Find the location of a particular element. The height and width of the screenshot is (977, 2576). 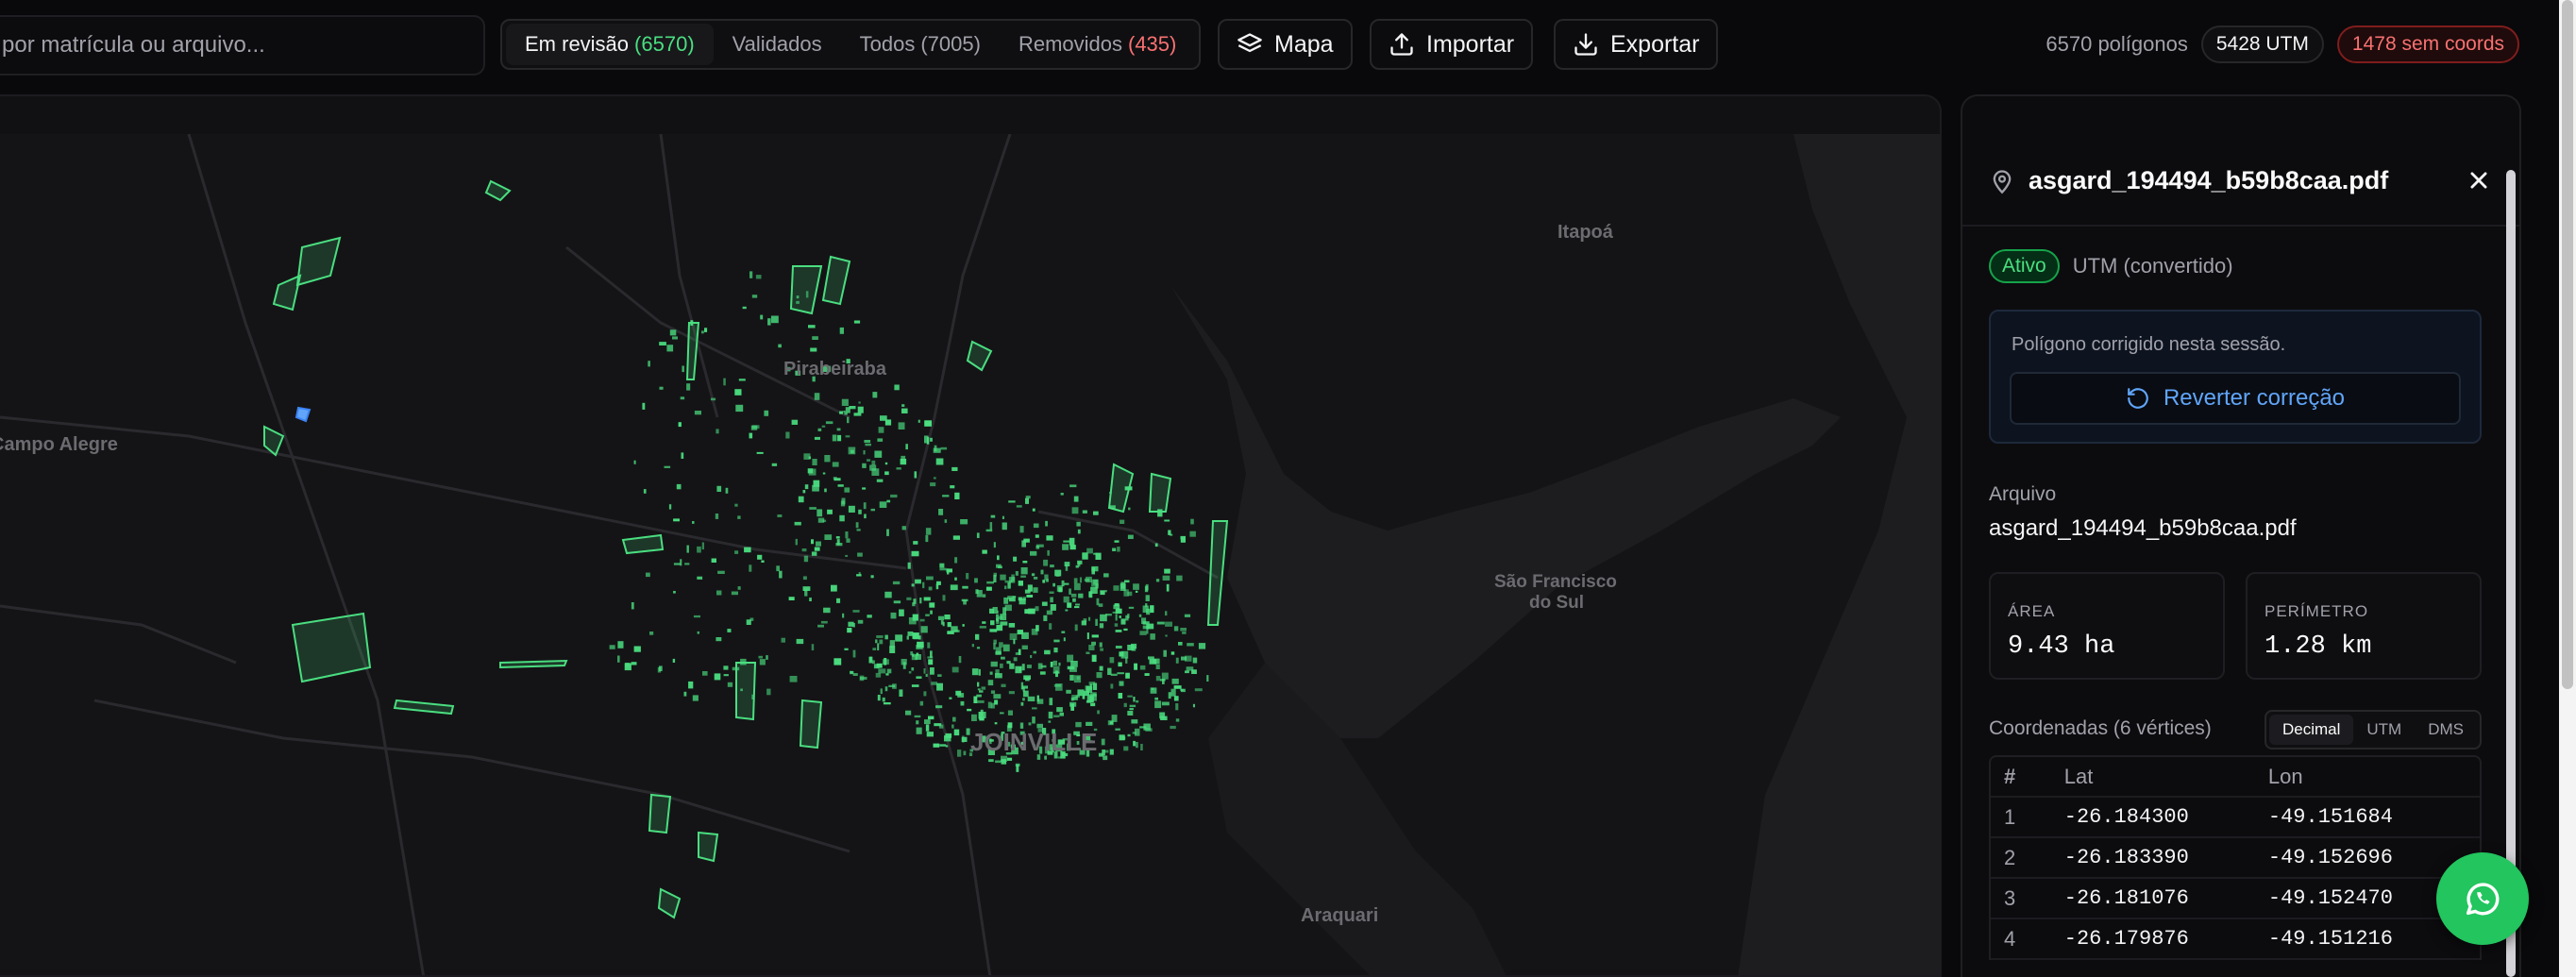

revert-correction-button: Reverter correção is located at coordinates (2235, 398).